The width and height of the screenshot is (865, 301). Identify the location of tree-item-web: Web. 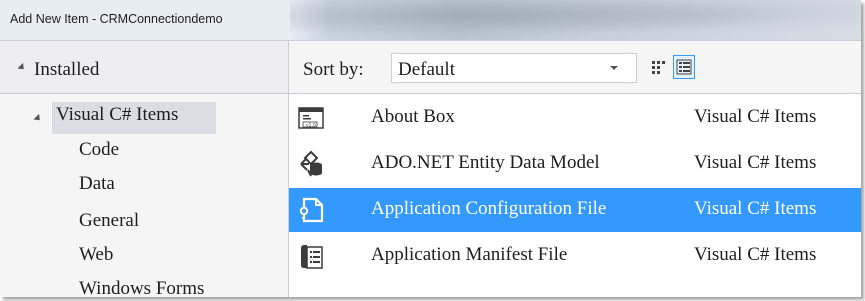
(96, 255).